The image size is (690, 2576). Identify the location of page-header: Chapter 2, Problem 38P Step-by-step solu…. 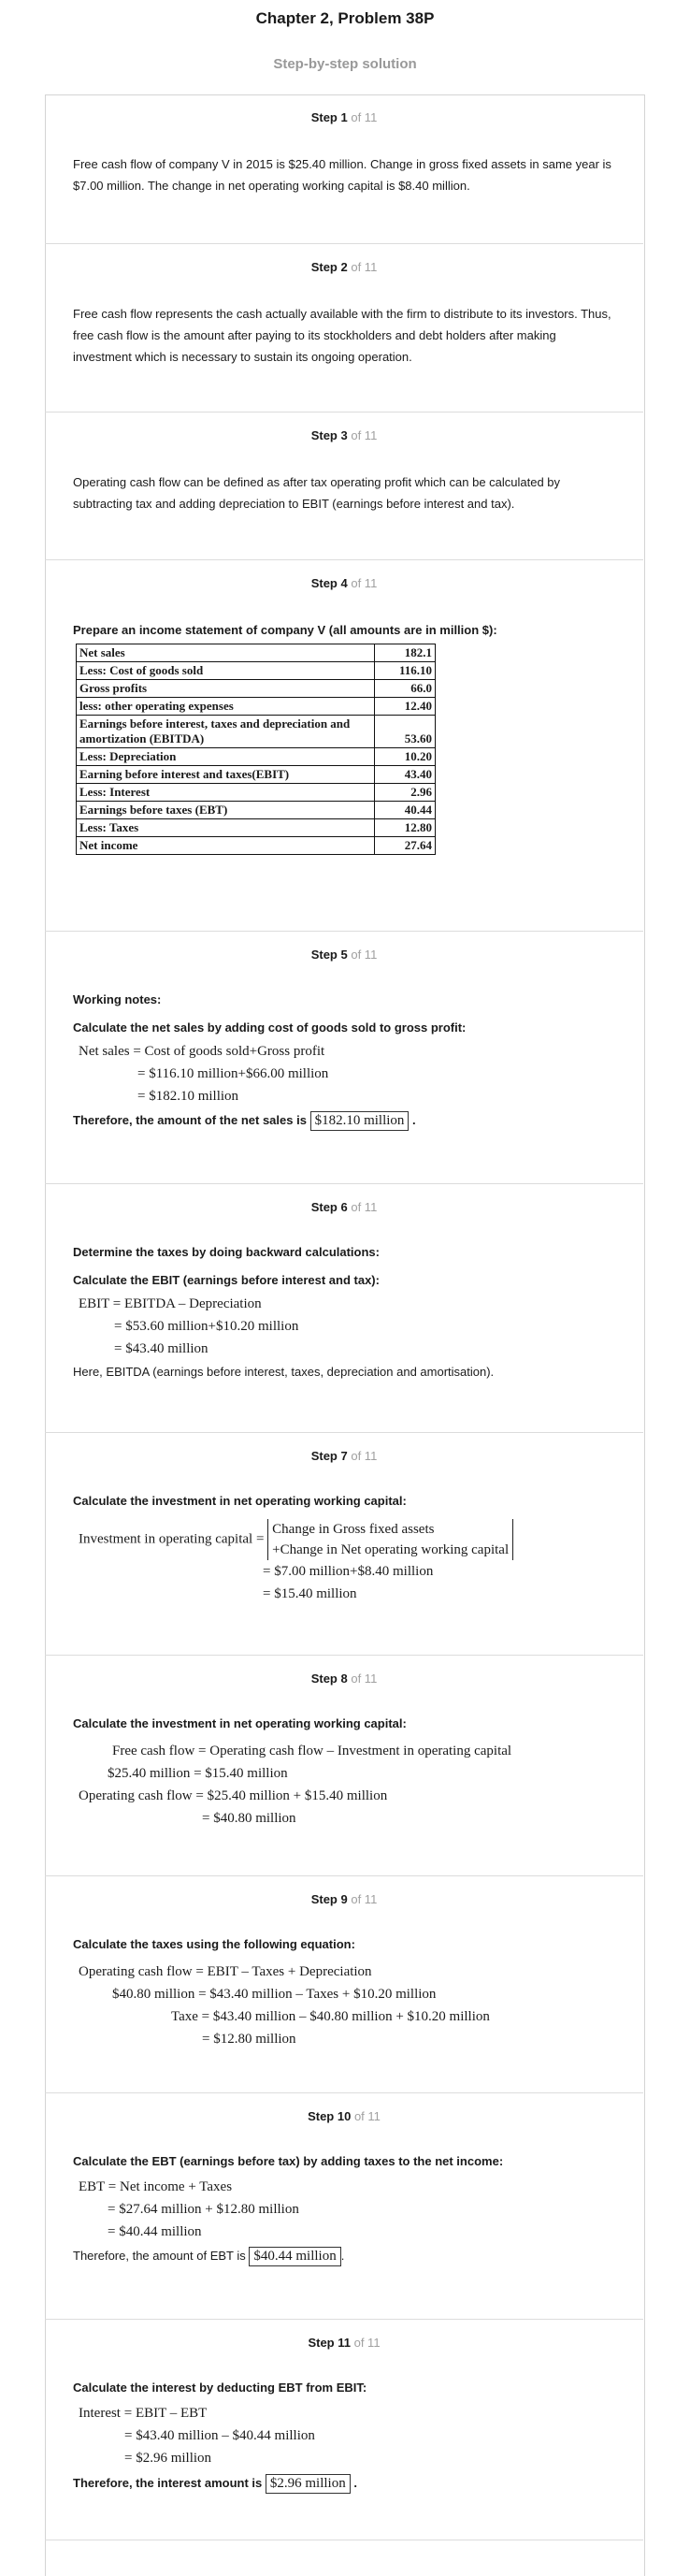
(345, 38).